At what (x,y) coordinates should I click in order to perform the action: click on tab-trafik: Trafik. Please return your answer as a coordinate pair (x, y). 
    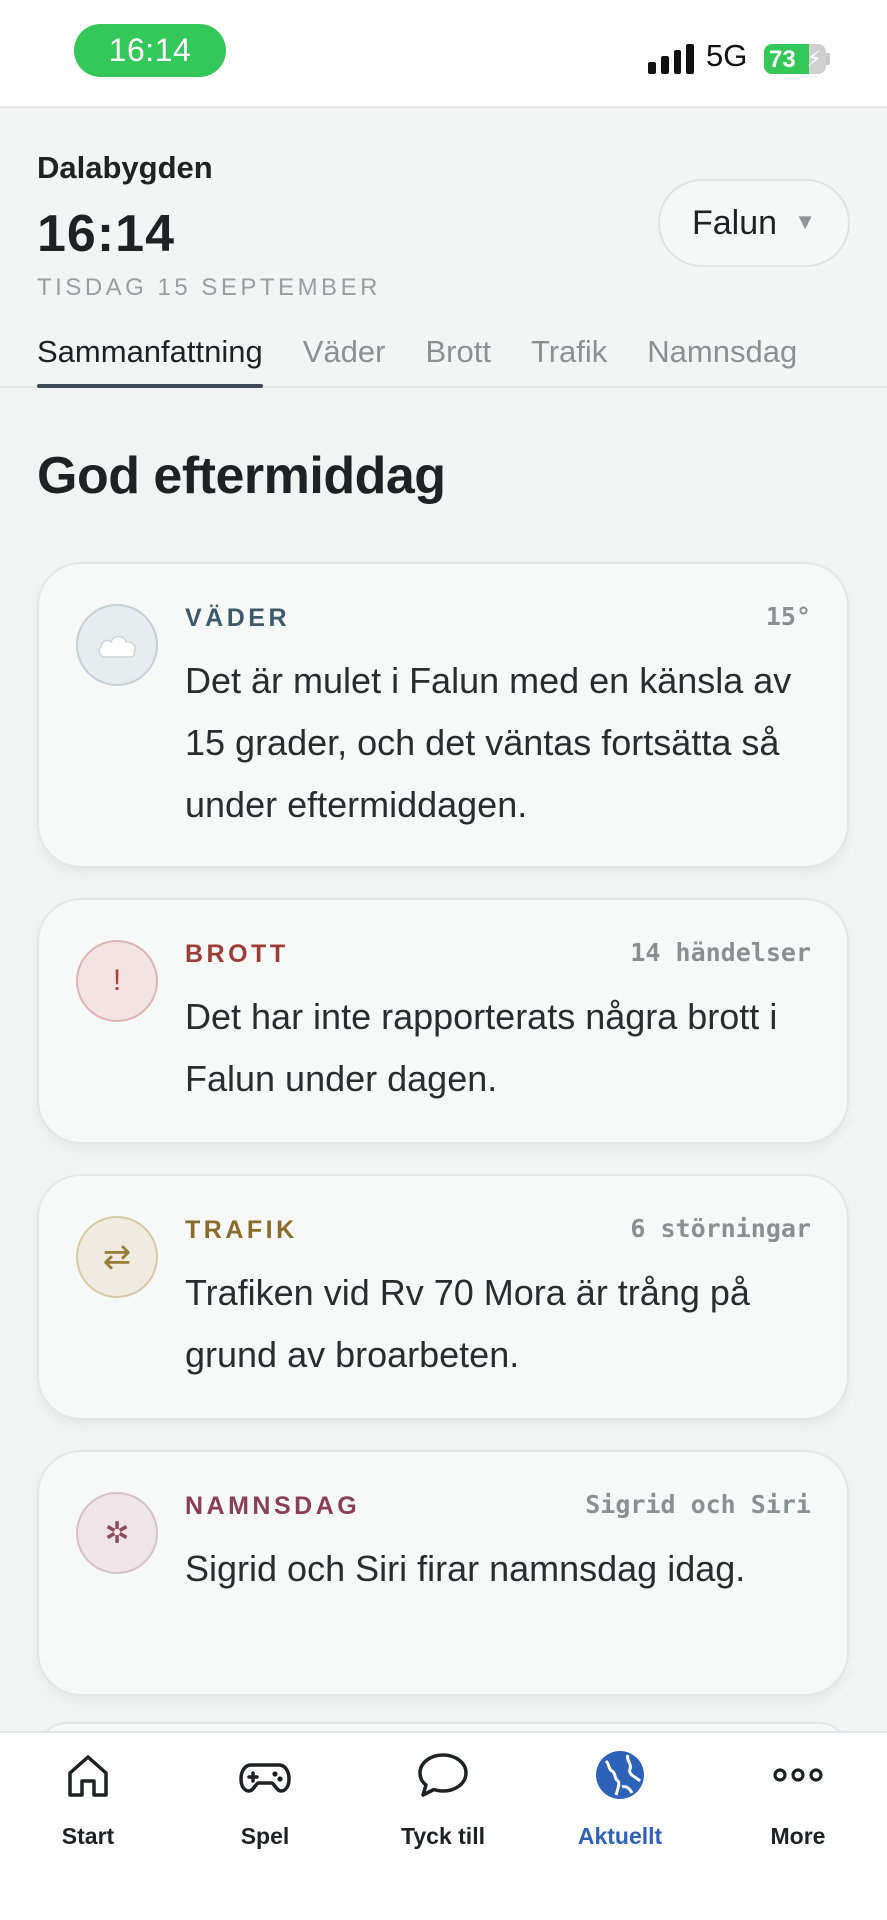
    Looking at the image, I should click on (569, 355).